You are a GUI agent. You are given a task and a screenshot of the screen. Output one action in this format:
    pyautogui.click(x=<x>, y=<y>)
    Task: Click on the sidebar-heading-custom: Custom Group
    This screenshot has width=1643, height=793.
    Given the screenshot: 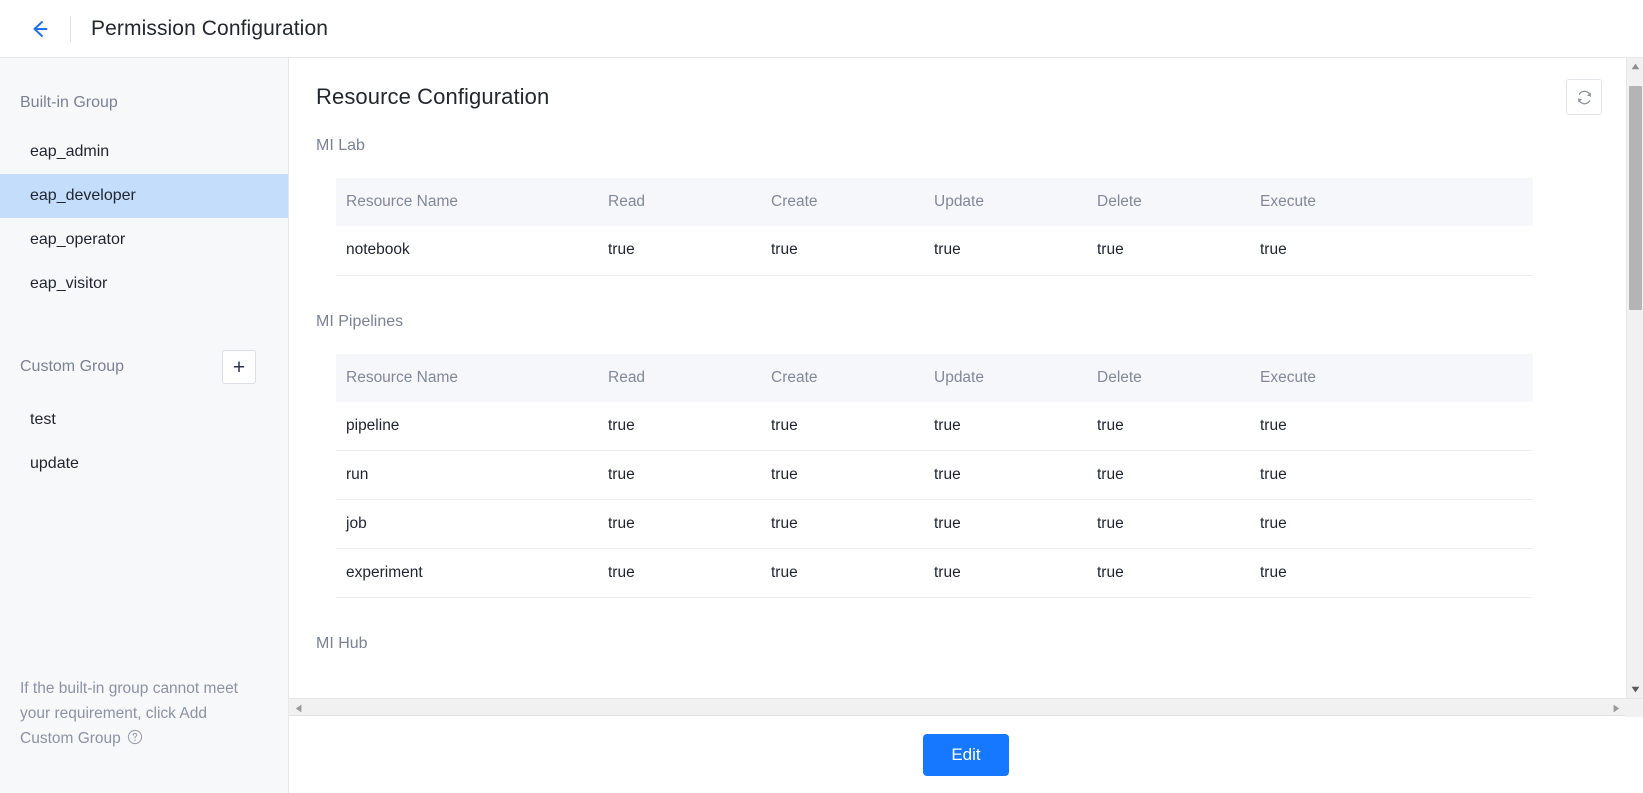 What is the action you would take?
    pyautogui.click(x=72, y=366)
    